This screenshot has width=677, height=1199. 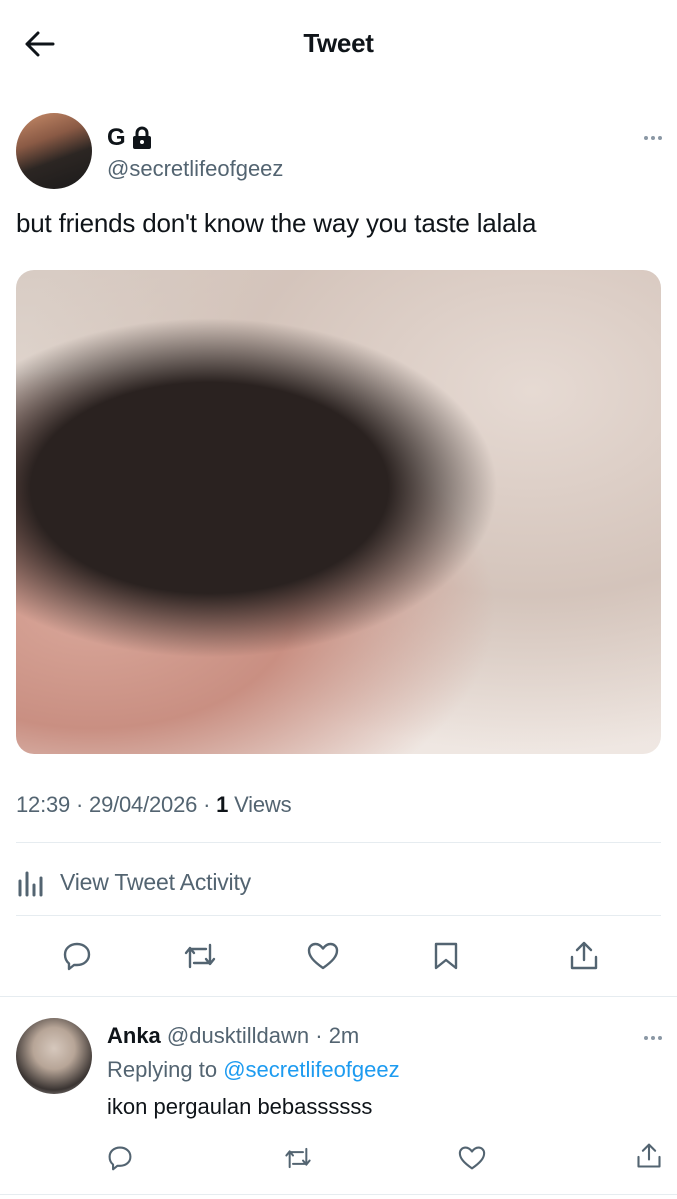 I want to click on author-name: G, so click(x=129, y=138).